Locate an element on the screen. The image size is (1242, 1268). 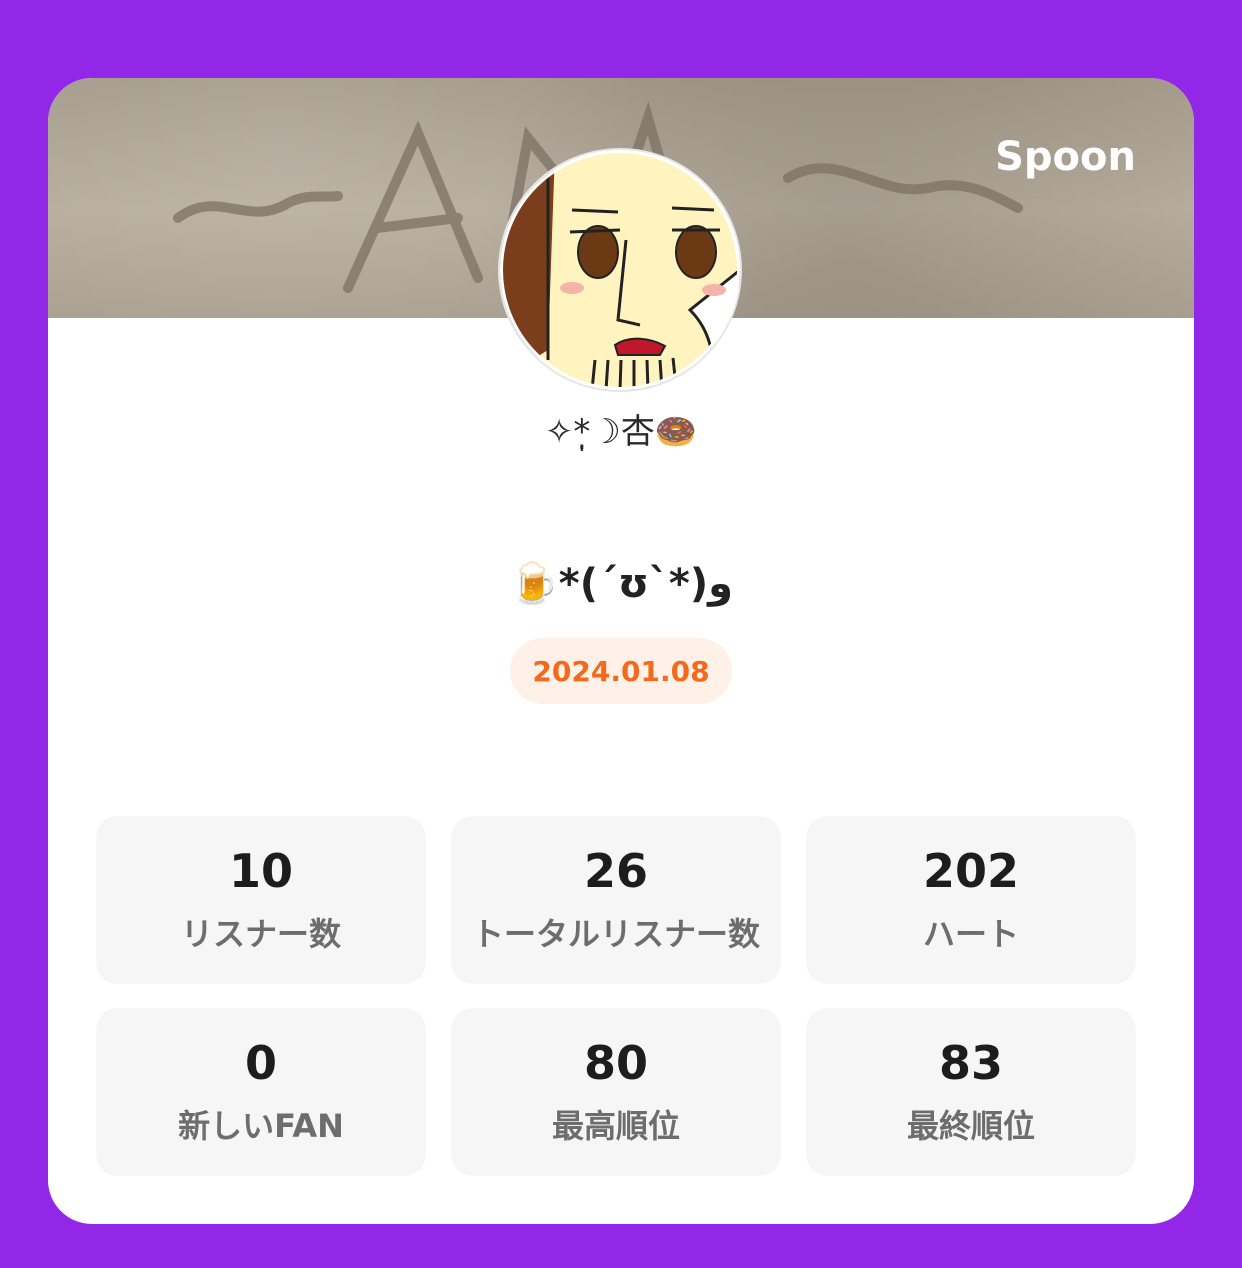
stat-final-rank: 83 最終順位 is located at coordinates (971, 1092).